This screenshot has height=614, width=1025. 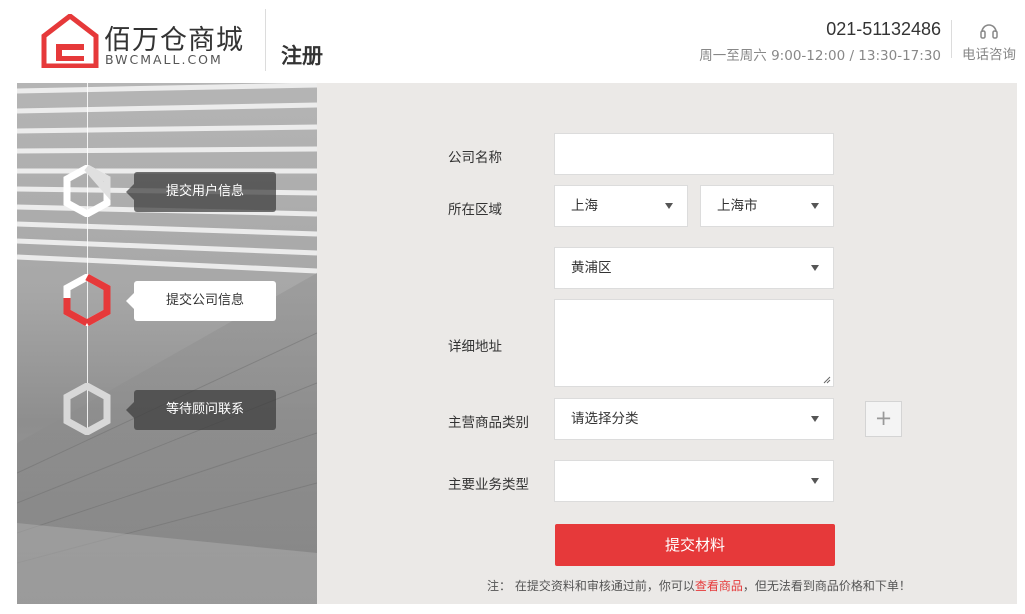 I want to click on city-value: 上海市, so click(x=737, y=206).